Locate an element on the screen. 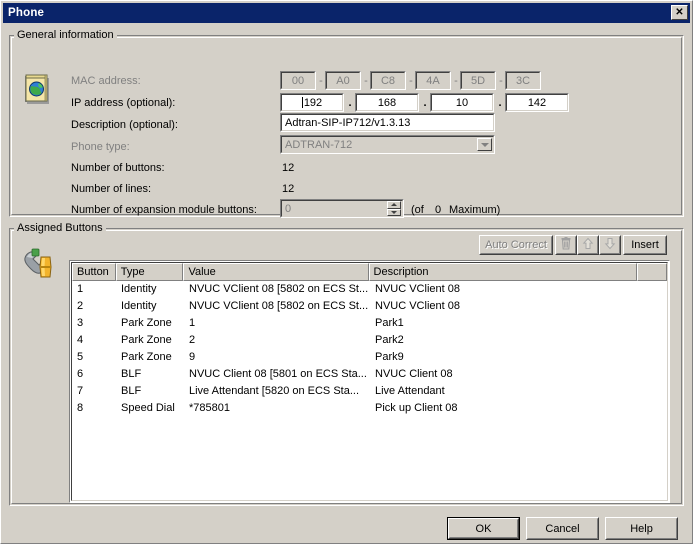 The image size is (693, 544). table-cell-button: 6 is located at coordinates (80, 374).